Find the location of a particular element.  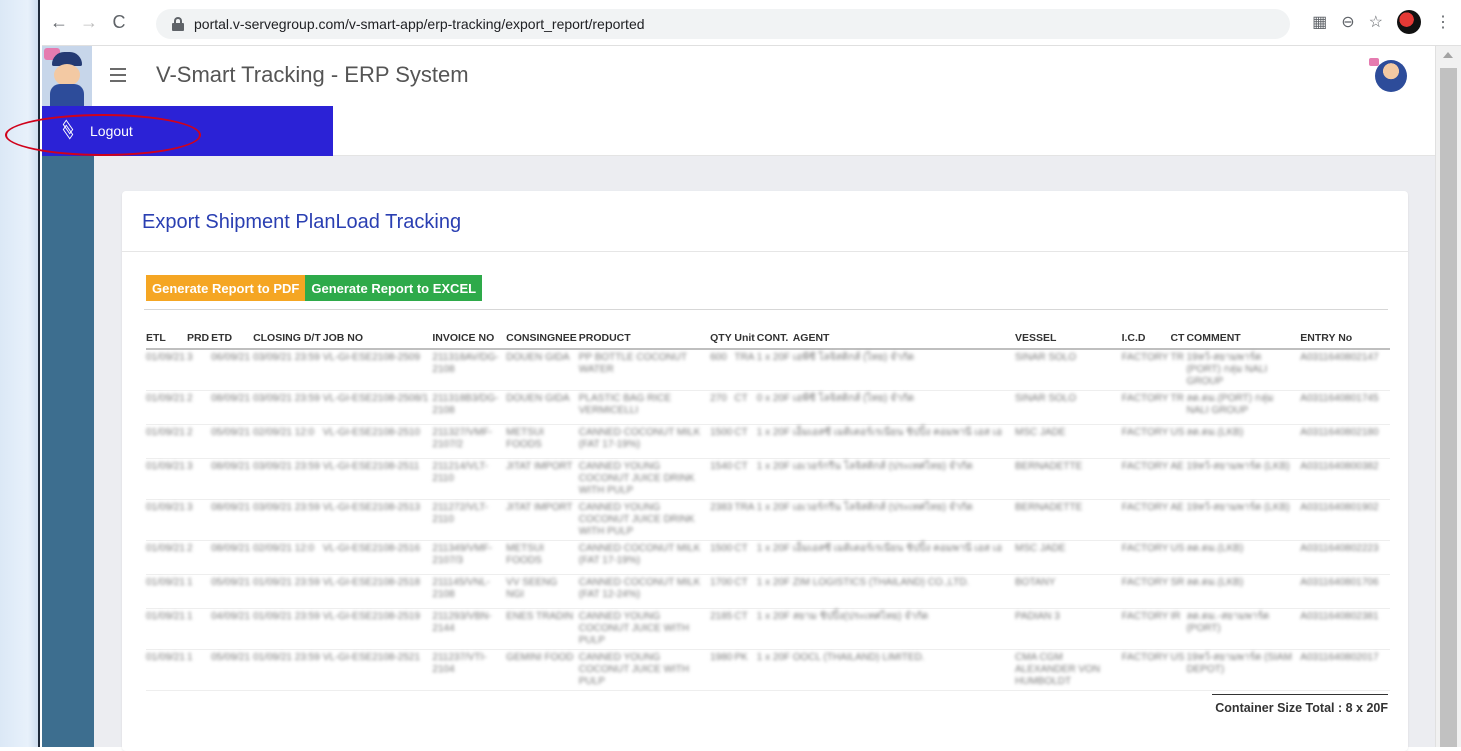

table-cell: PADIAN 3 is located at coordinates (1068, 629).